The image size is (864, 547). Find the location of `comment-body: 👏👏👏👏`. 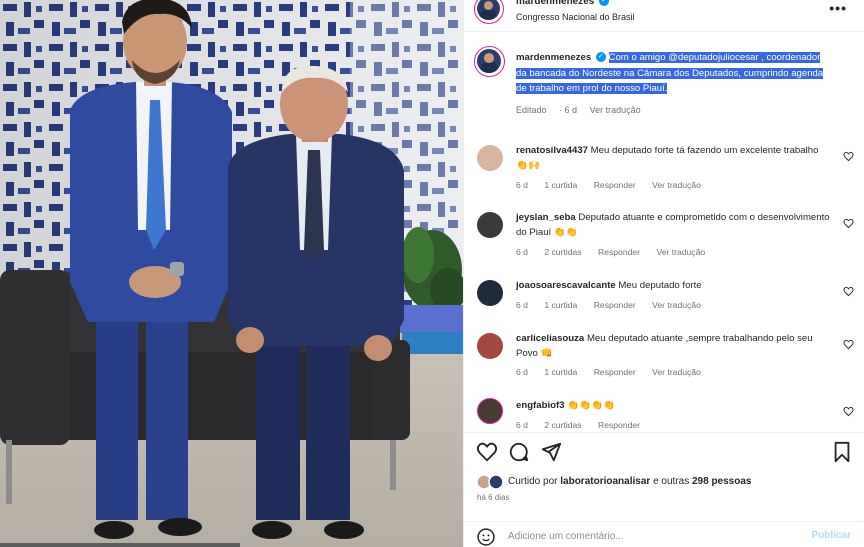

comment-body: 👏👏👏👏 is located at coordinates (591, 405).